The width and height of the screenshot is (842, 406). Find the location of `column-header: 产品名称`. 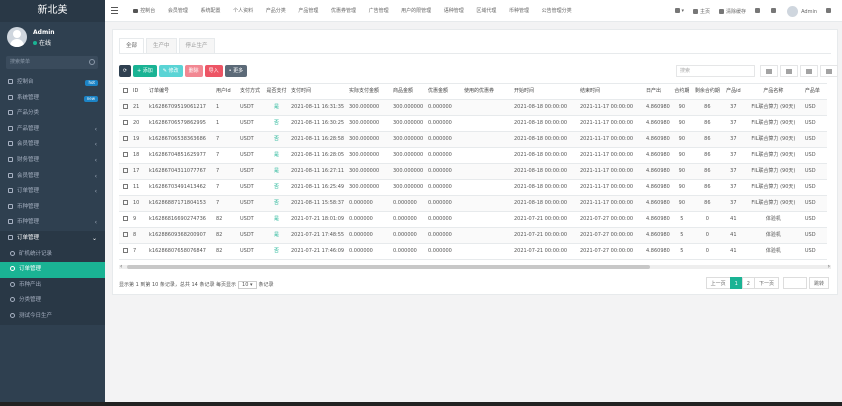

column-header: 产品名称 is located at coordinates (773, 91).